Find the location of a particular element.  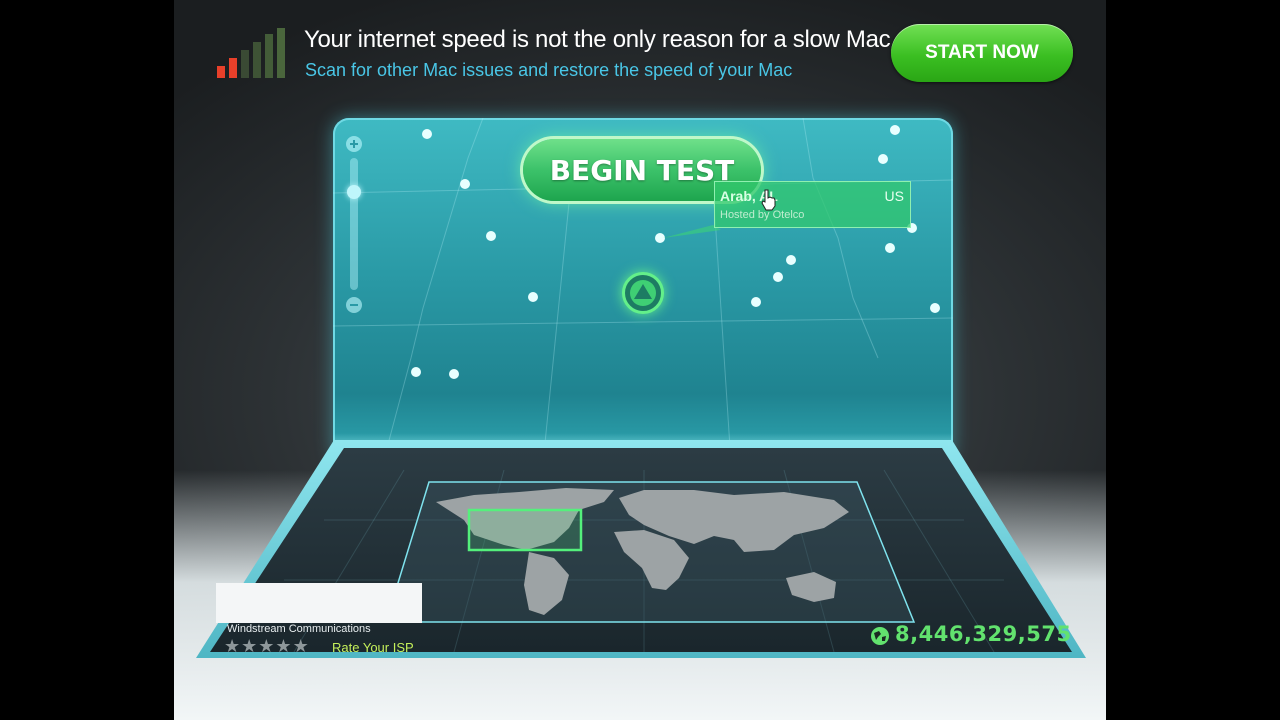

zoom-in-button is located at coordinates (354, 144).